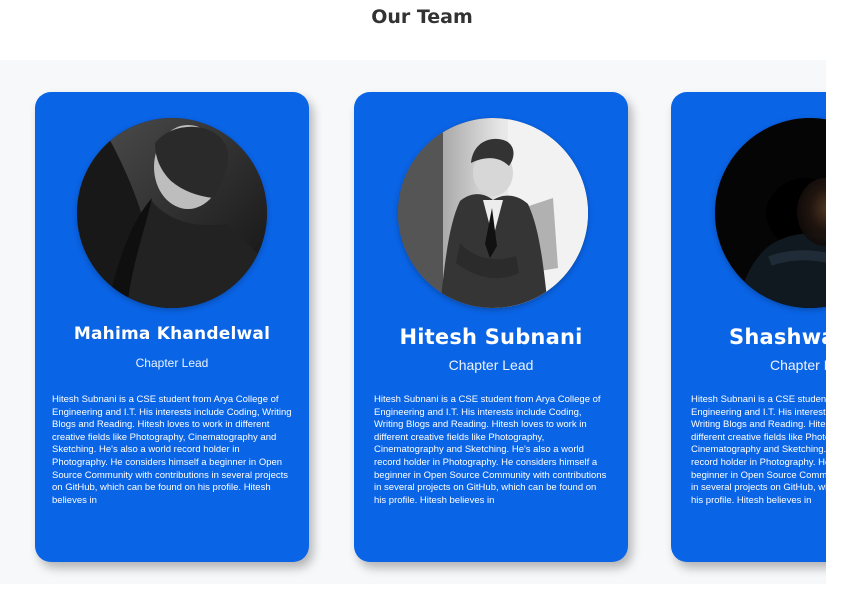 This screenshot has height=600, width=844. I want to click on member-name: Mahima Khandelwal, so click(172, 334).